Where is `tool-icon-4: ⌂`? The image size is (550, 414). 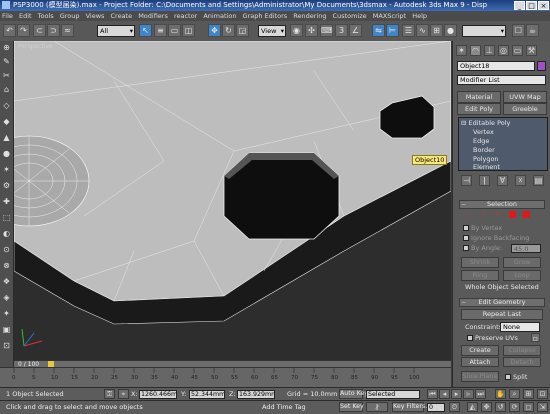
tool-icon-4: ⌂ is located at coordinates (6, 89).